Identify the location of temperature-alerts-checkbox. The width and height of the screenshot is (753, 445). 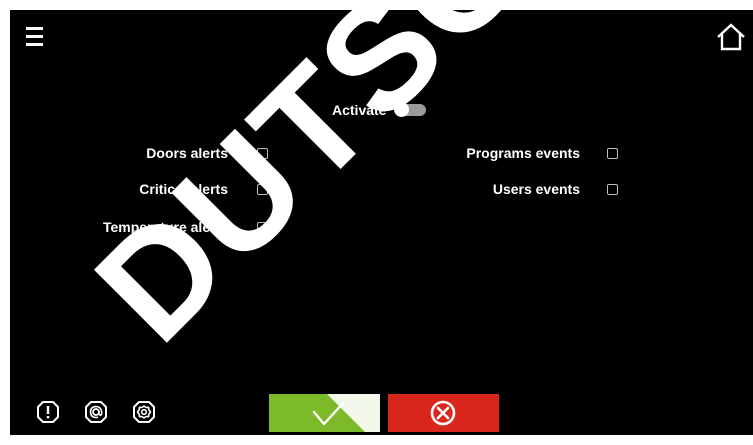
(262, 227).